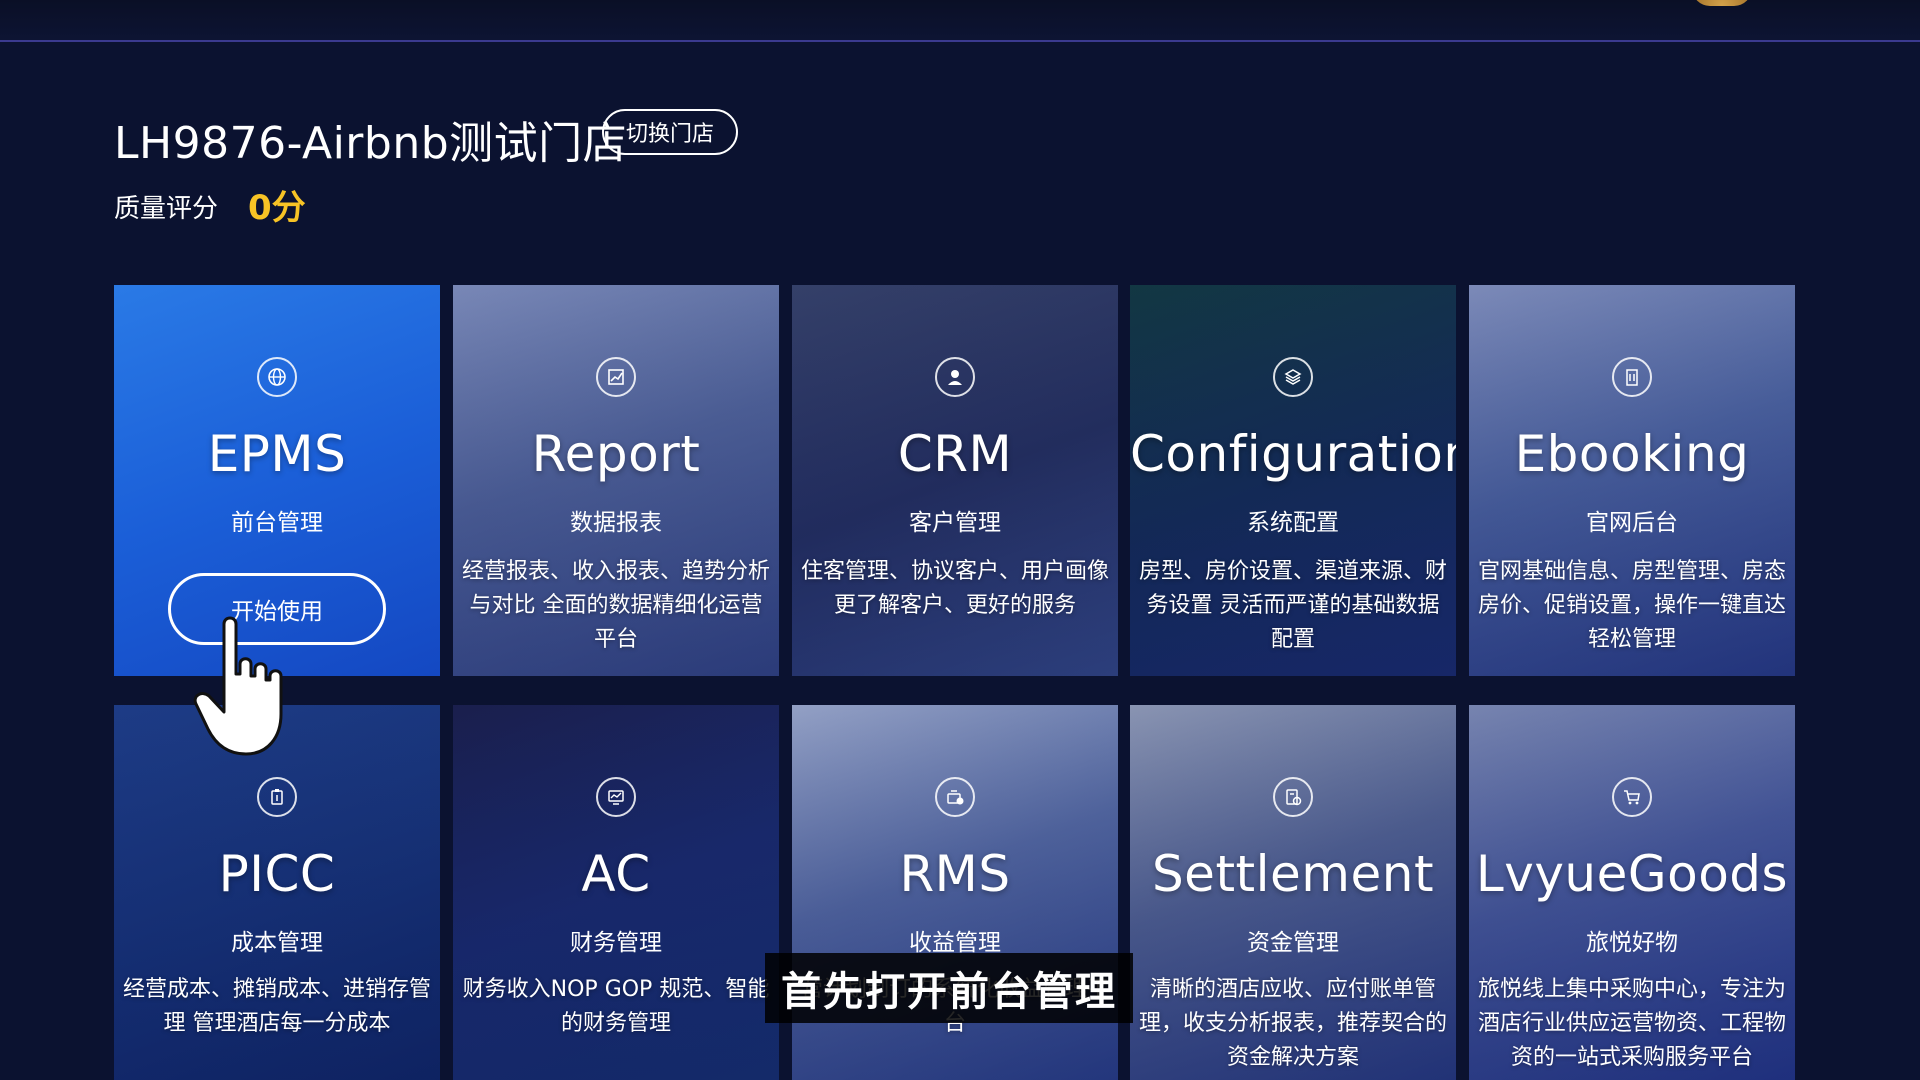 The width and height of the screenshot is (1920, 1080). I want to click on module-name: Settlement, so click(1293, 874).